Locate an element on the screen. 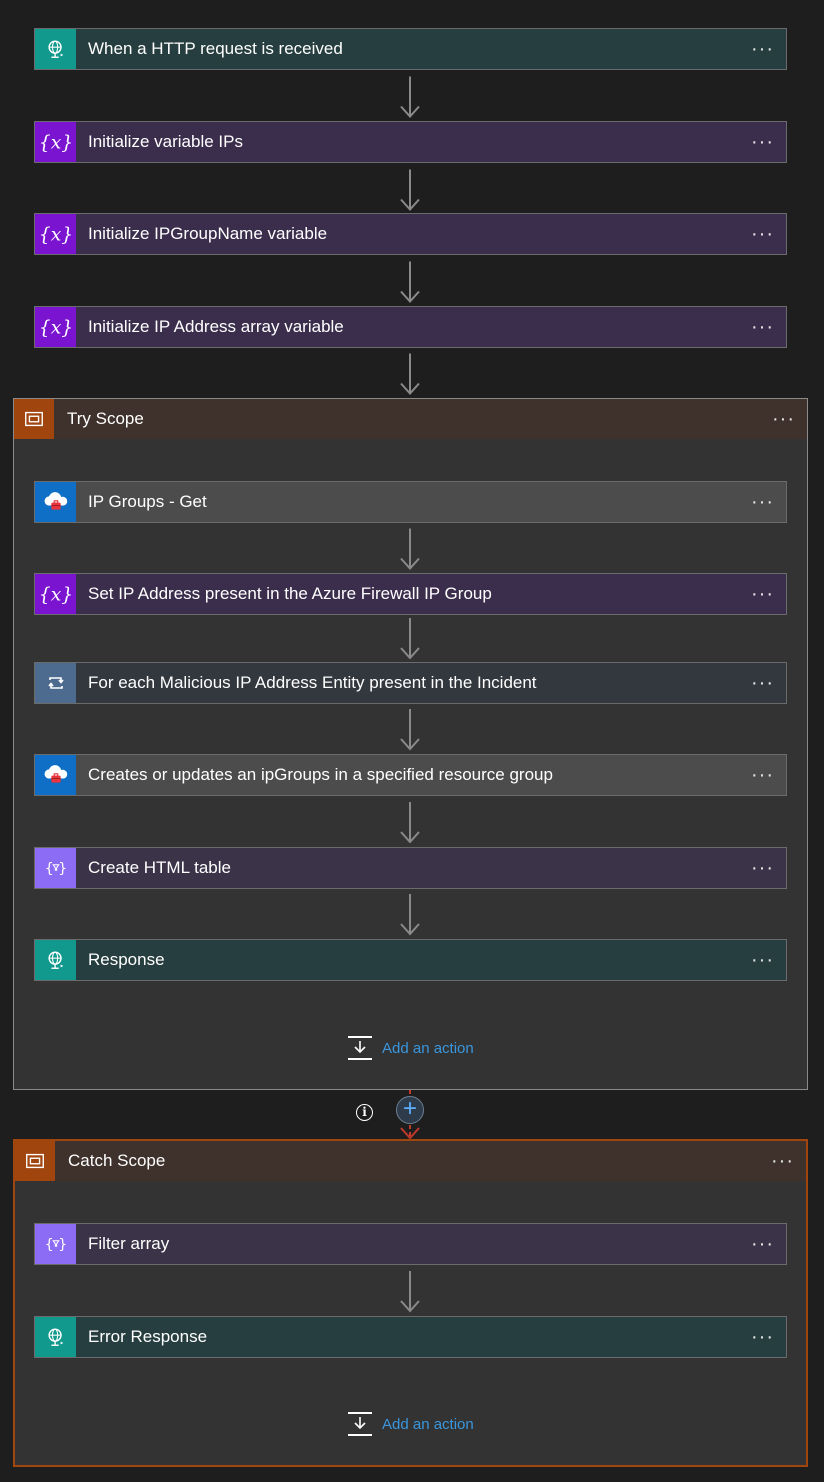 This screenshot has width=824, height=1482. init-ips-title: Initialize variable IPs is located at coordinates (165, 141).